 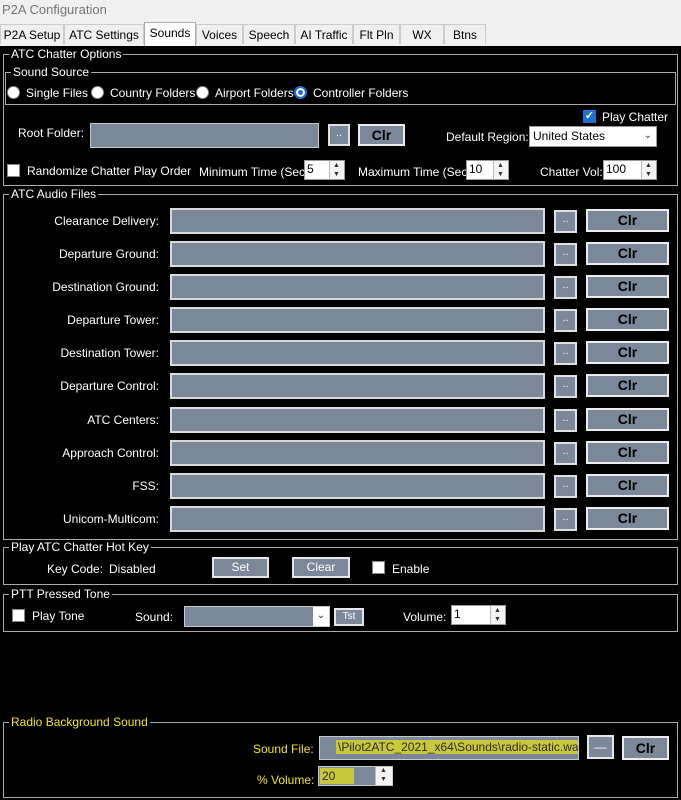 What do you see at coordinates (104, 34) in the screenshot?
I see `tab-atc-settings: ATC Settings` at bounding box center [104, 34].